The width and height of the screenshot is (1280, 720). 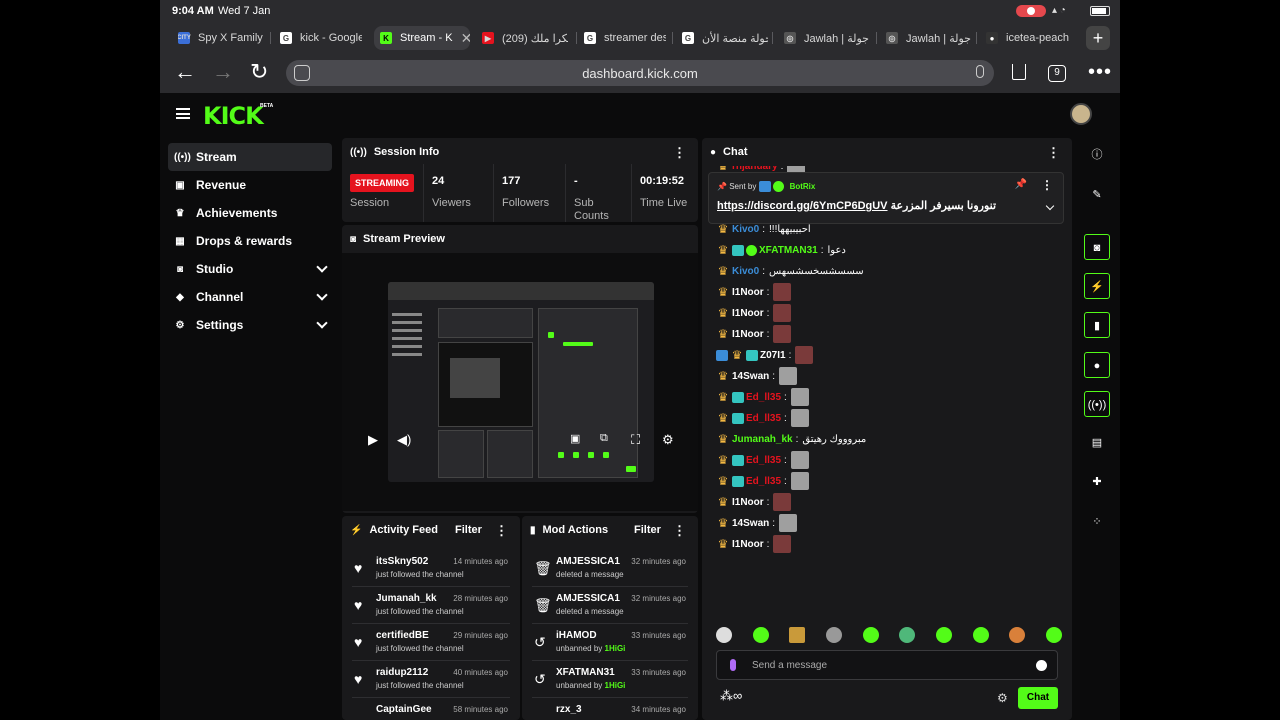 I want to click on tab-count-button: 9, so click(x=1057, y=73).